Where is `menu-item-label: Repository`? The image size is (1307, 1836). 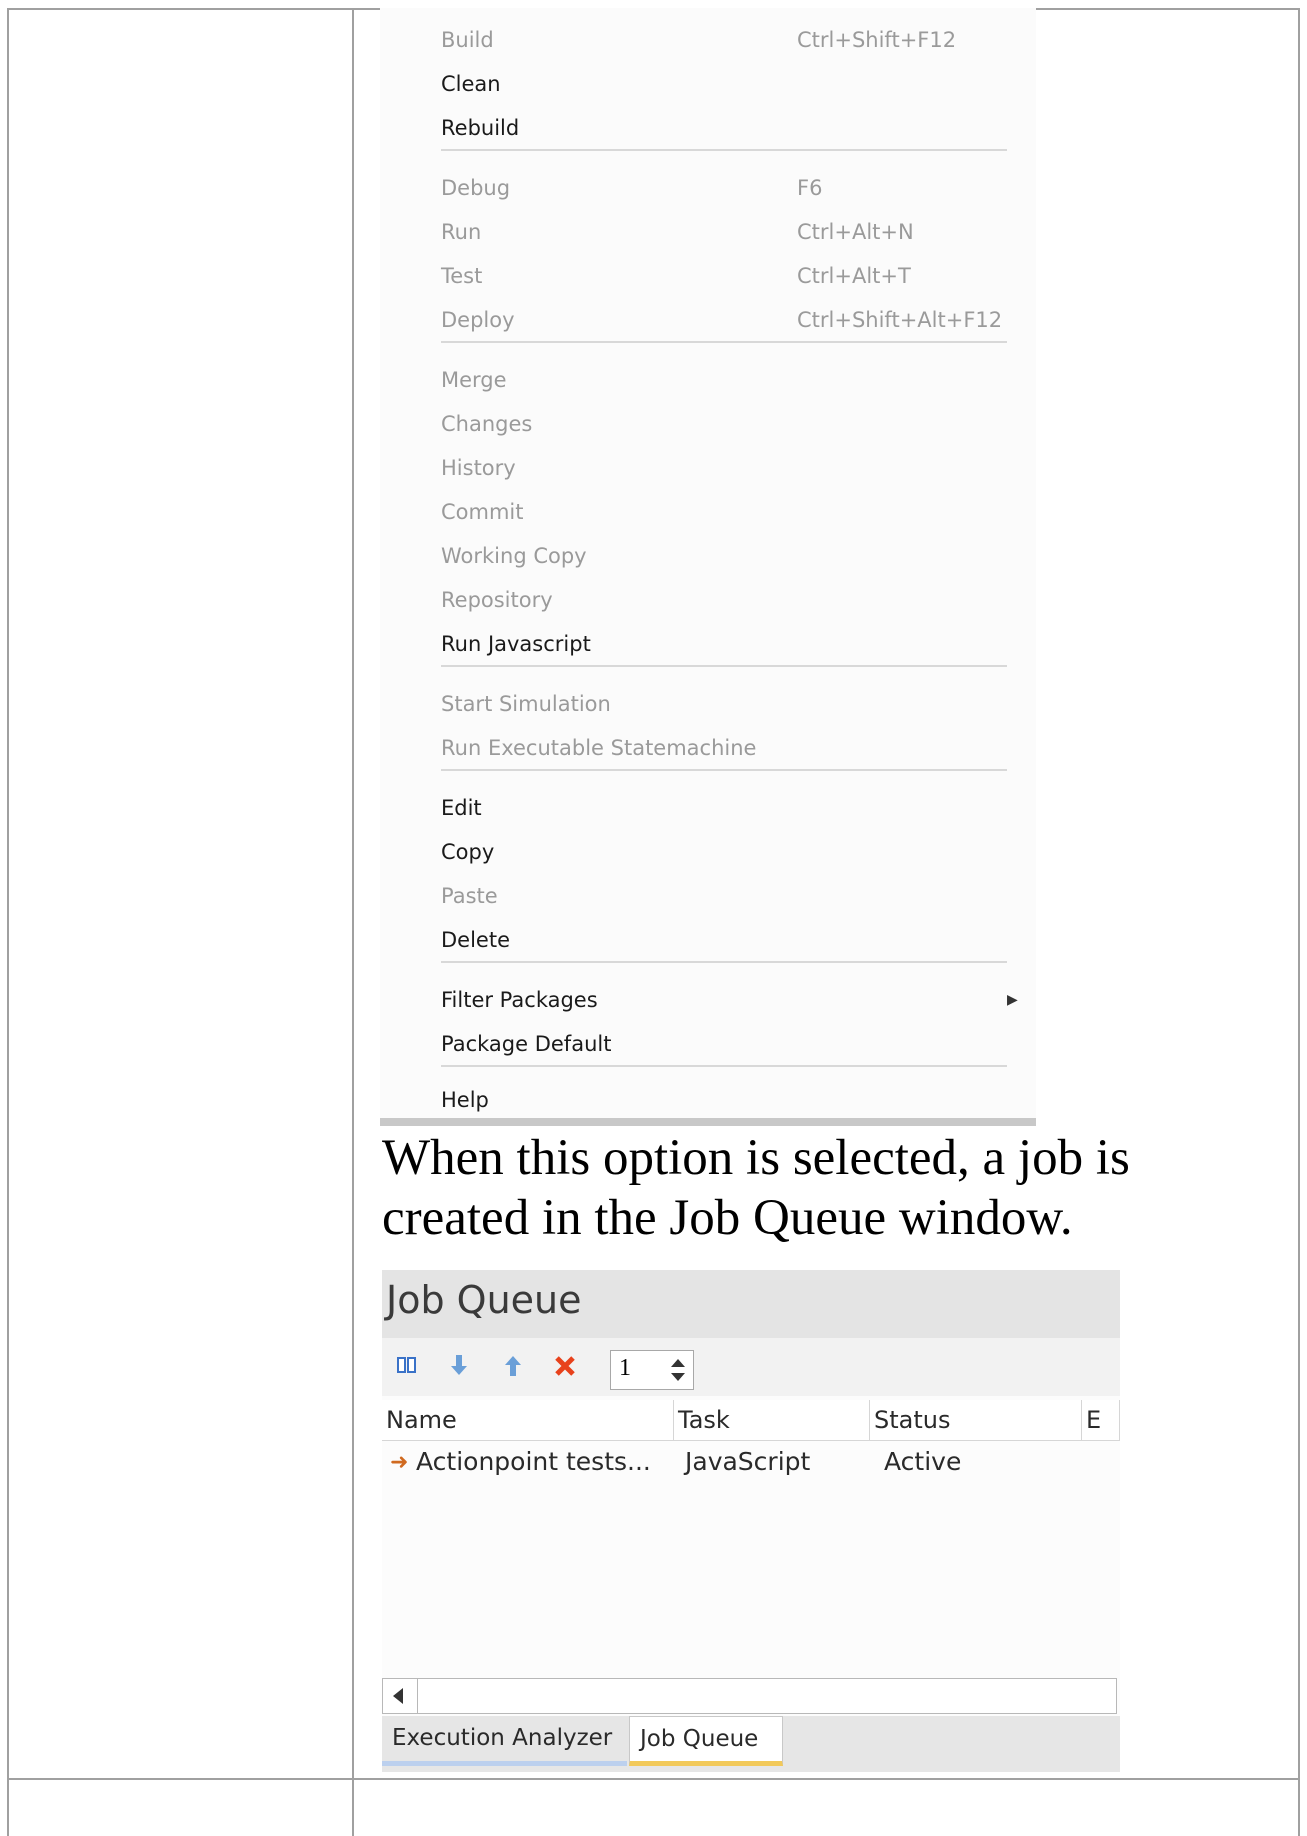
menu-item-label: Repository is located at coordinates (497, 600).